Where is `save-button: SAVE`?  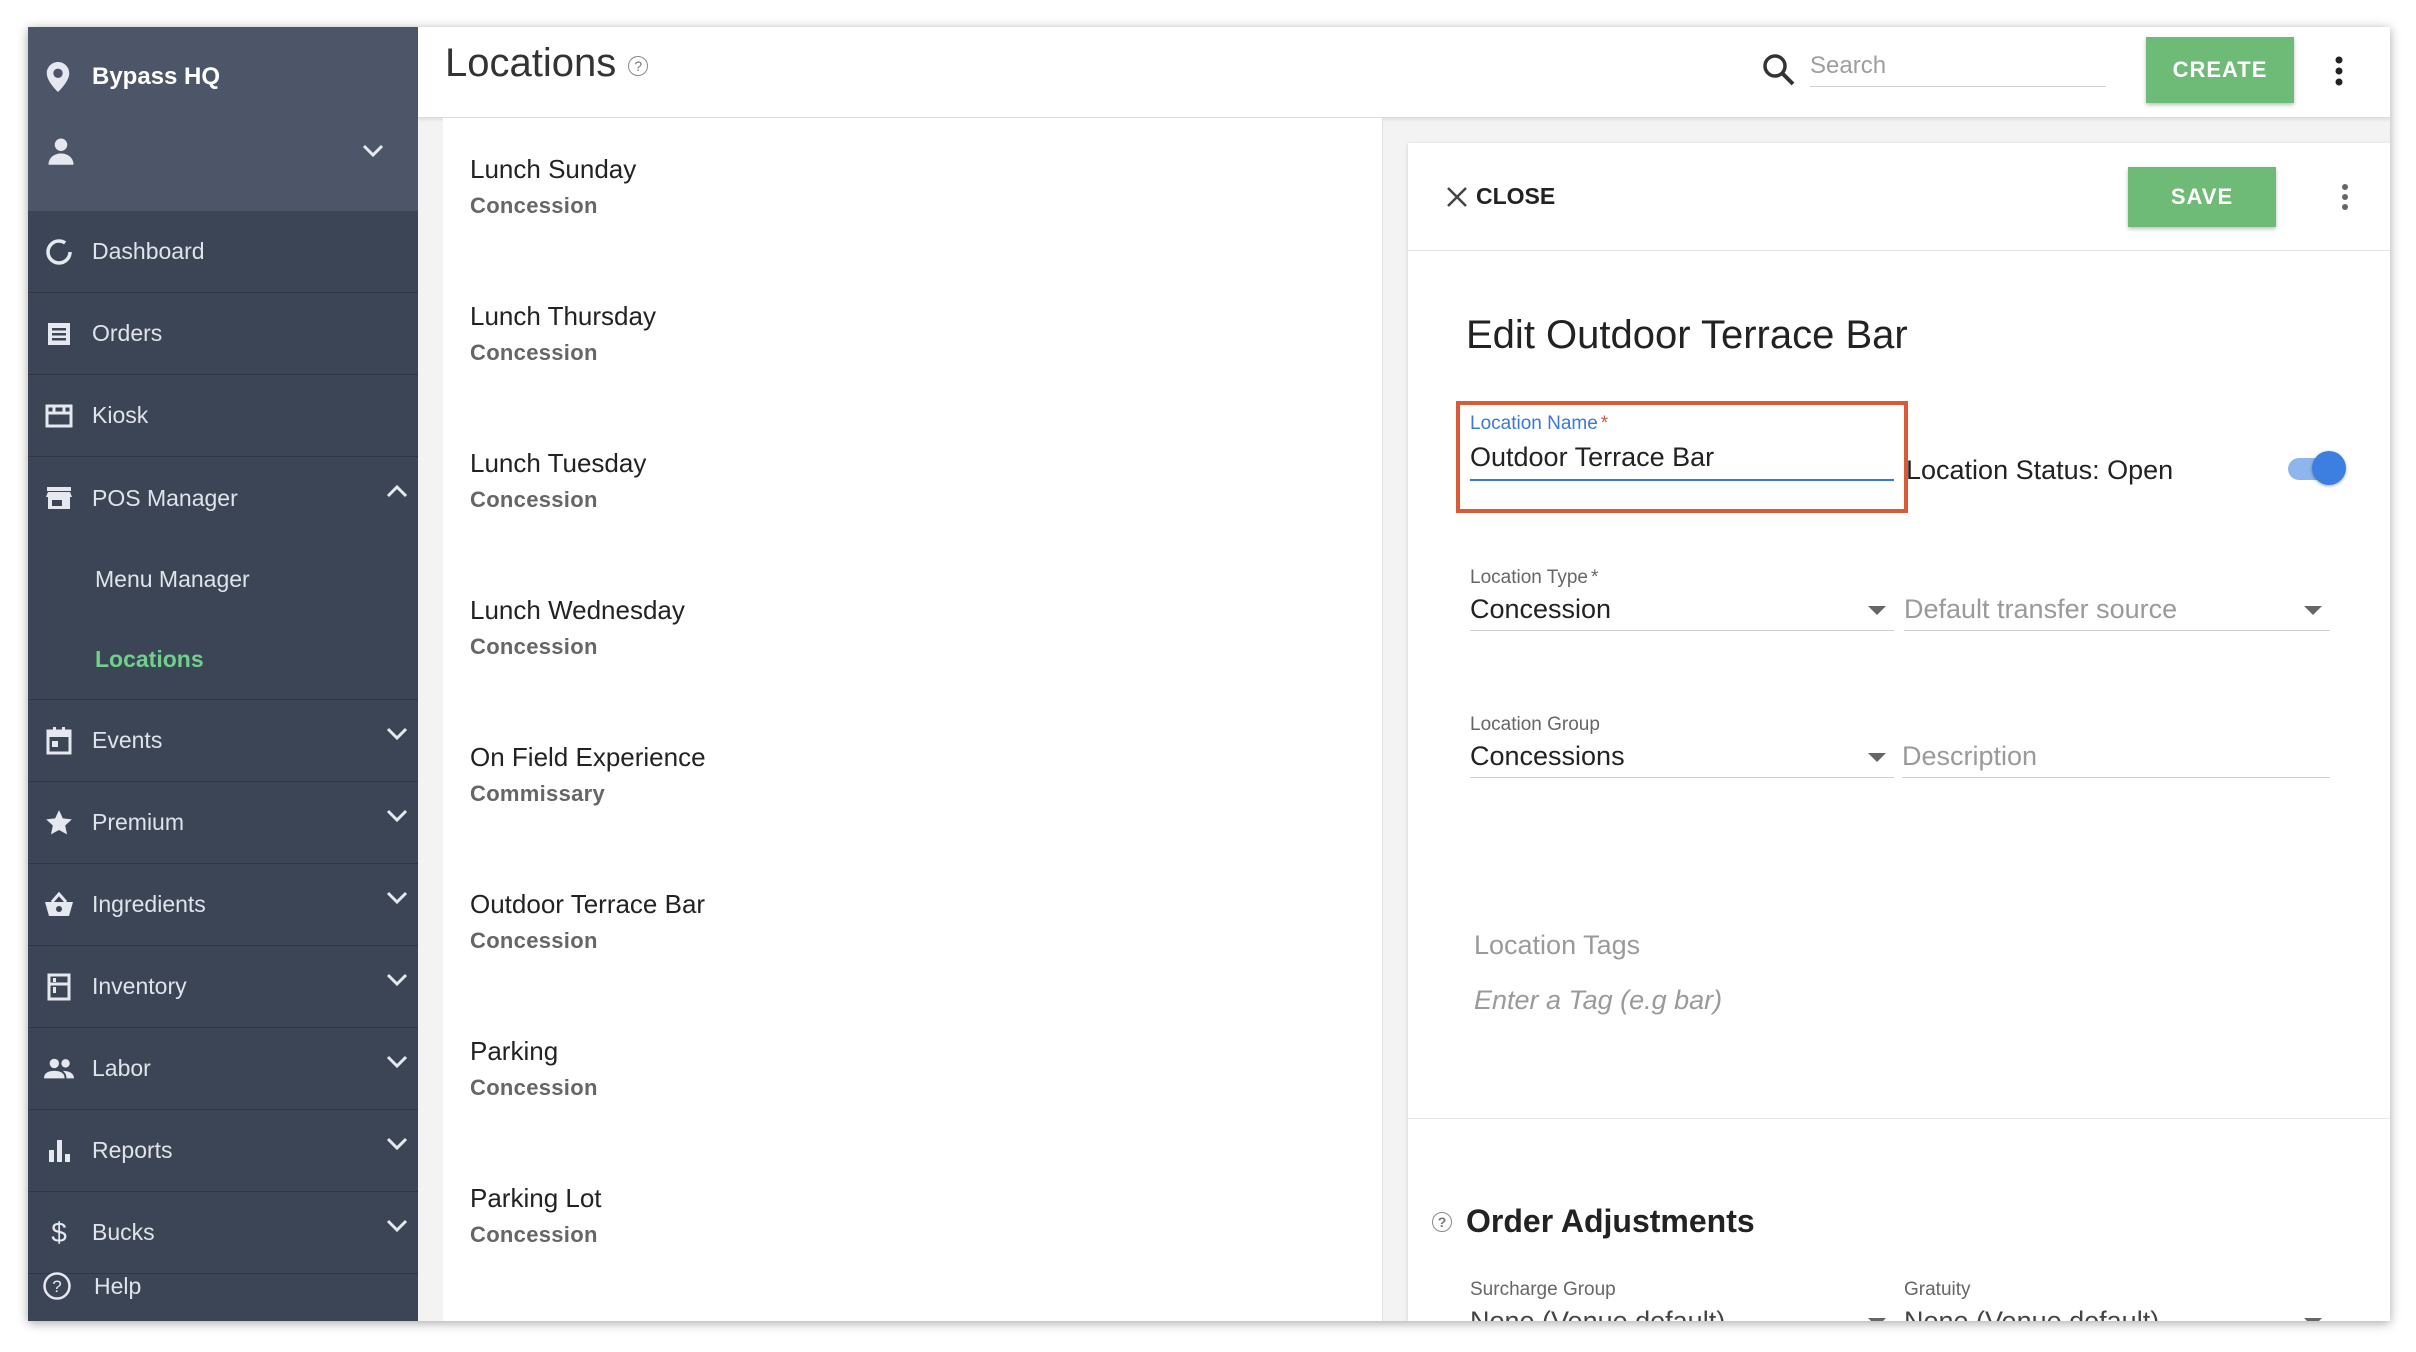
save-button: SAVE is located at coordinates (2202, 197).